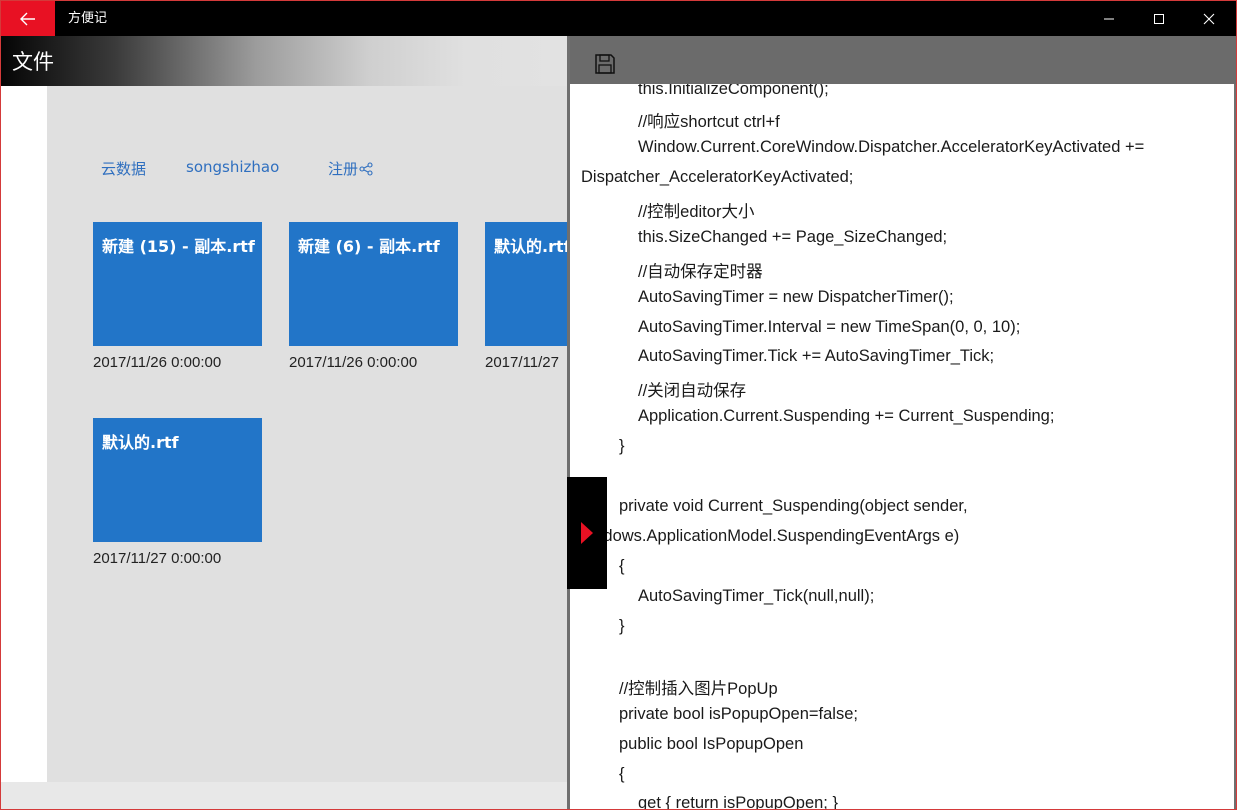 The width and height of the screenshot is (1237, 810). Describe the element at coordinates (793, 237) in the screenshot. I see `code-line: this.SizeChanged += Page_SizeChanged;` at that location.